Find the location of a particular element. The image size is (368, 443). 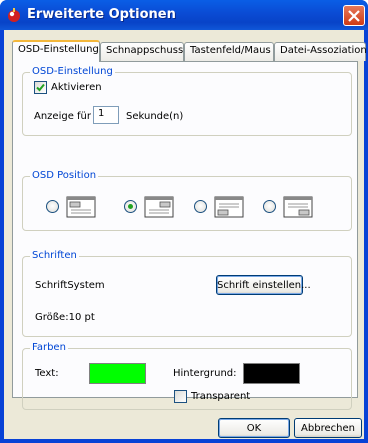

group-title: Schriften is located at coordinates (54, 255).